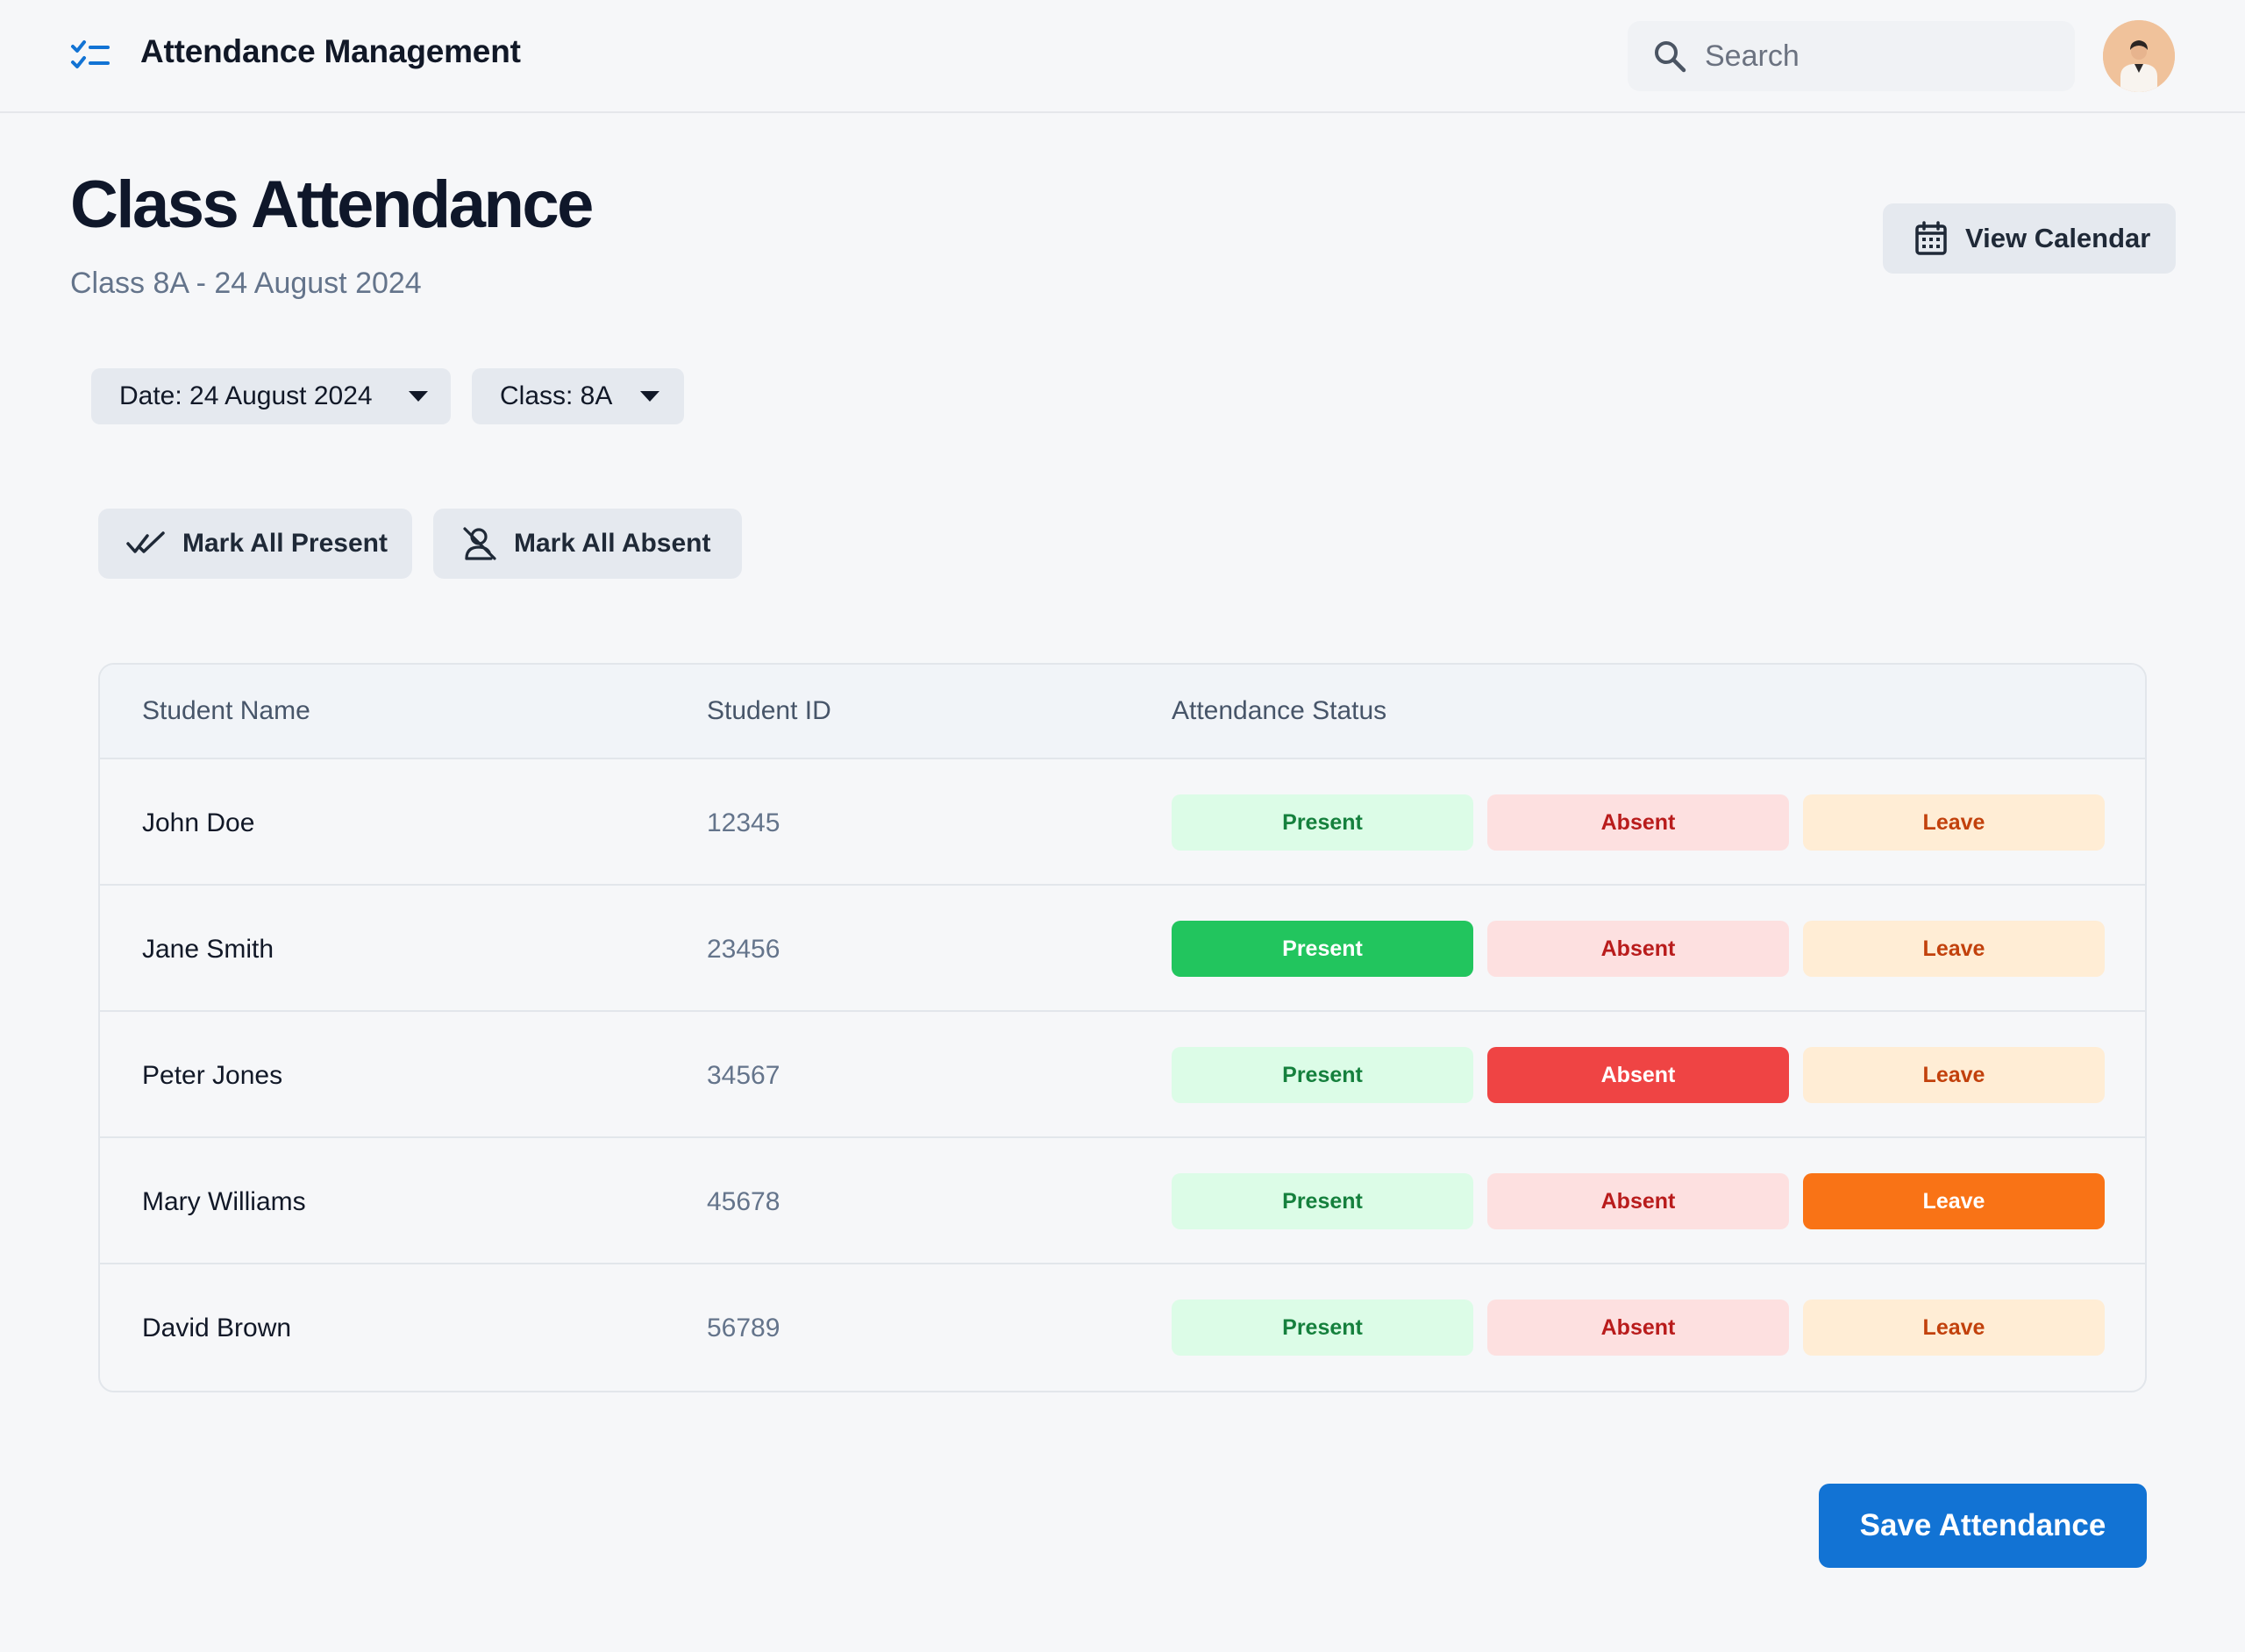 The width and height of the screenshot is (2245, 1652). Describe the element at coordinates (246, 283) in the screenshot. I see `page-subtitle: Class 8A - 24 August 2024` at that location.